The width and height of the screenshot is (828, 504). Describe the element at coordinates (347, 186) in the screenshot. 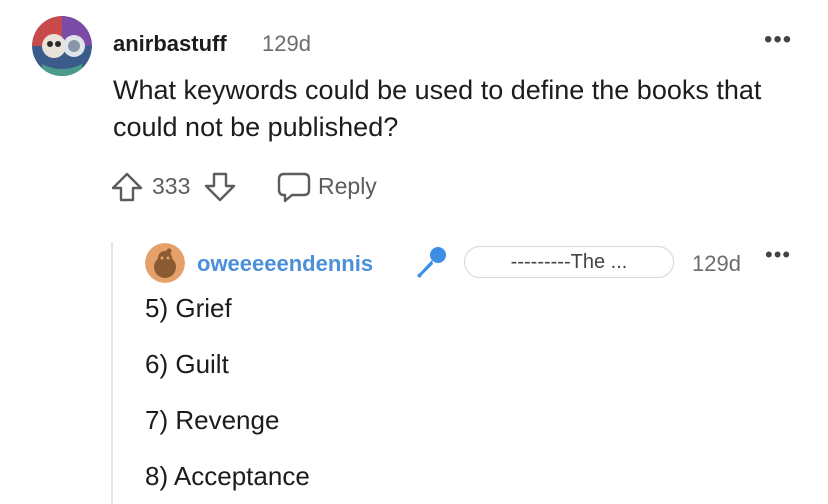

I see `reply-button-label: Reply` at that location.